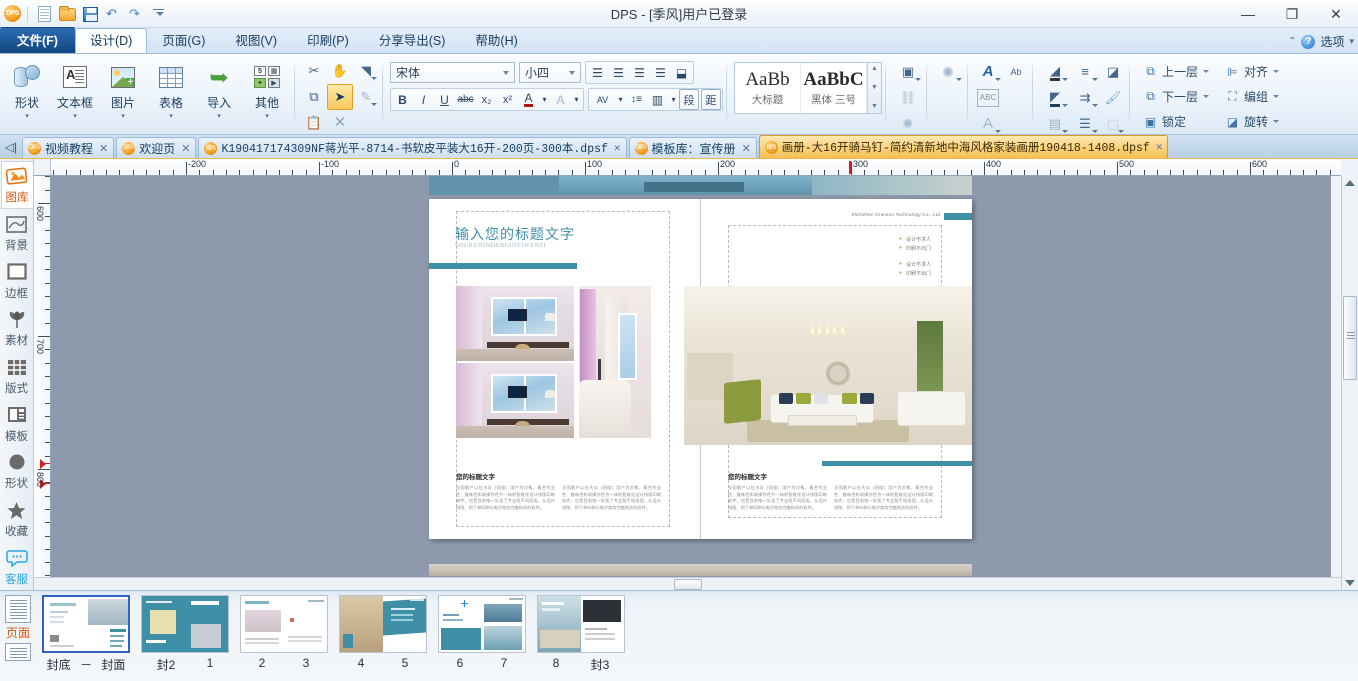  What do you see at coordinates (44, 14) in the screenshot?
I see `new-document-icon` at bounding box center [44, 14].